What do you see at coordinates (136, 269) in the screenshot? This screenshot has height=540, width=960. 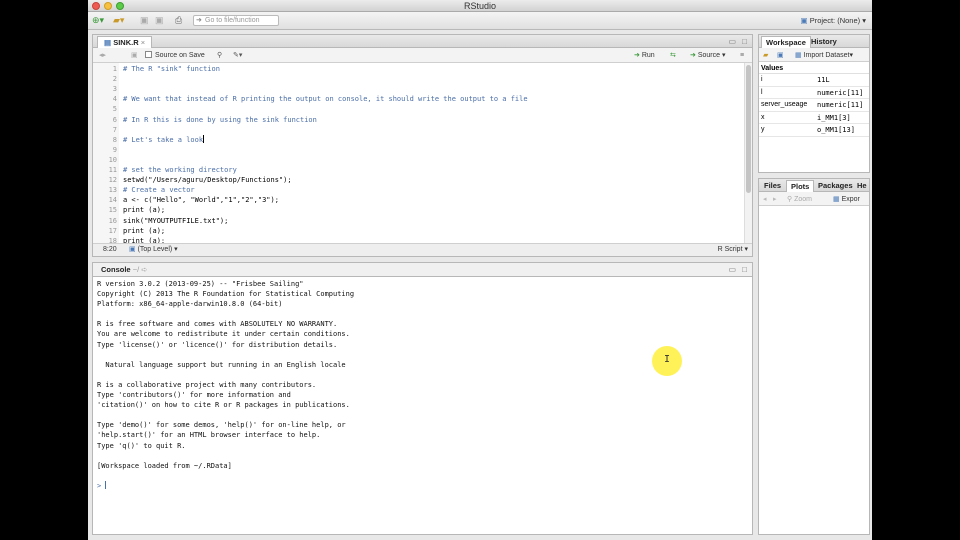 I see `console-path: ~/` at bounding box center [136, 269].